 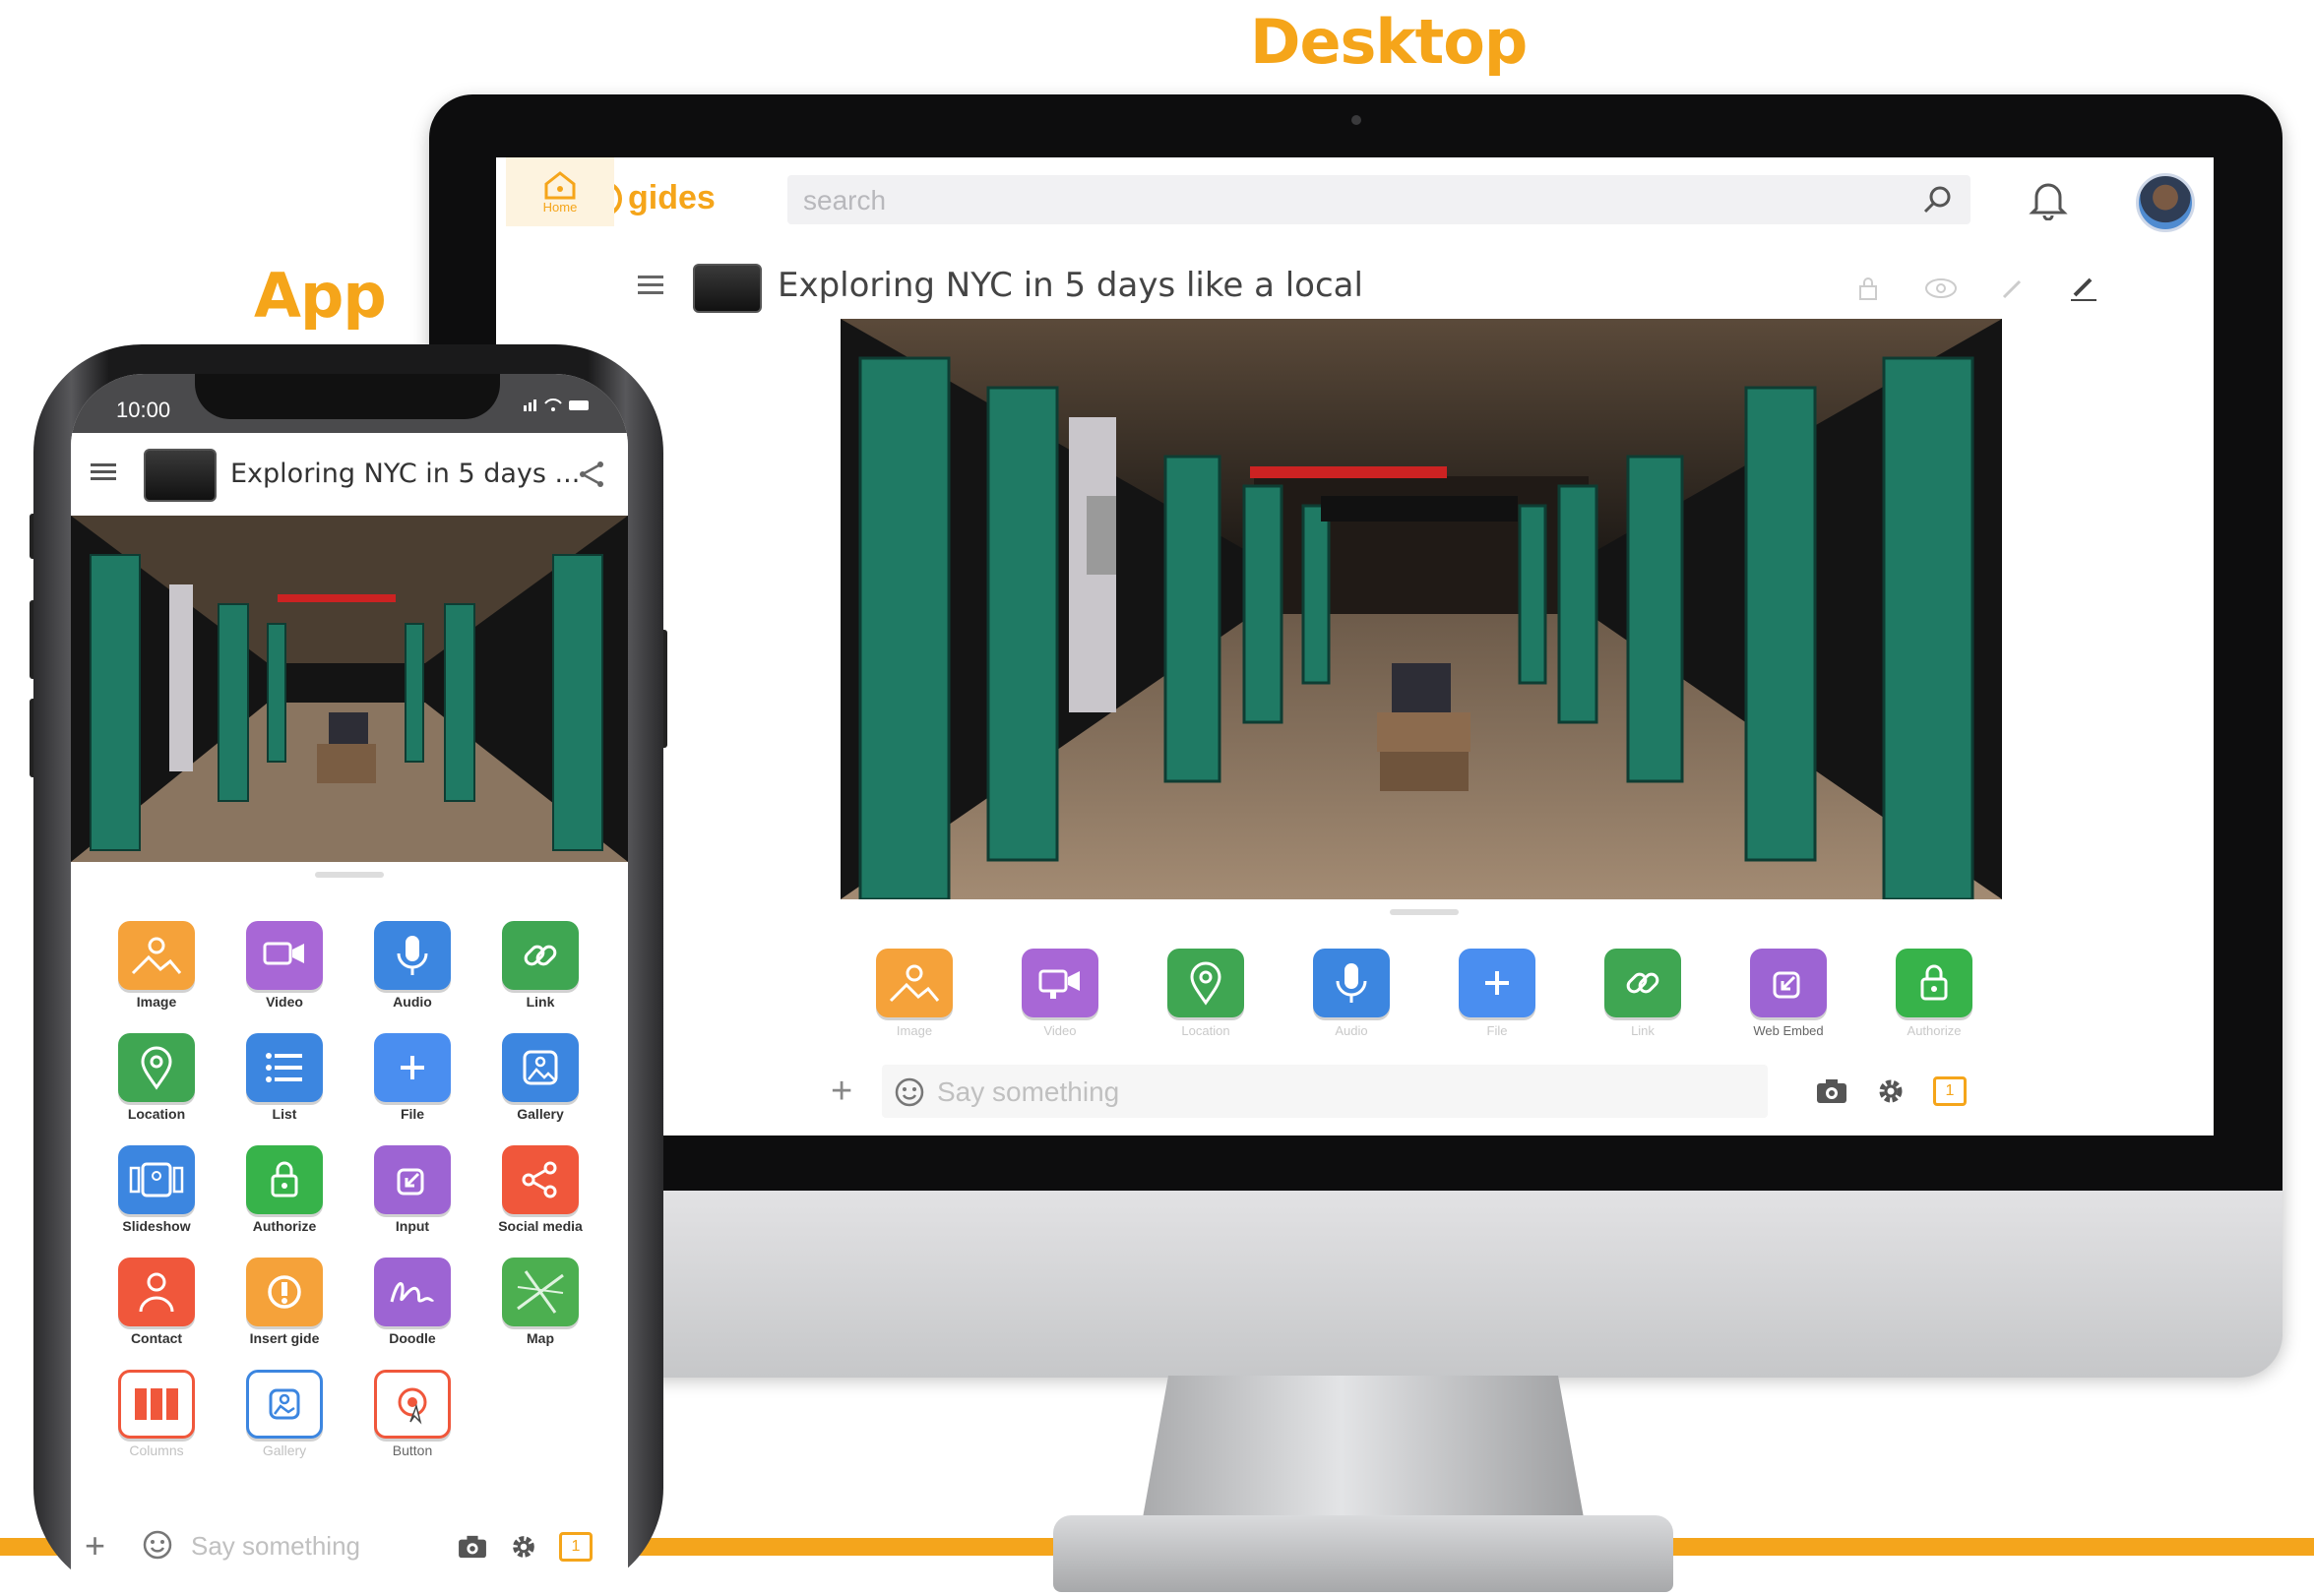 I want to click on map-icon, so click(x=540, y=1292).